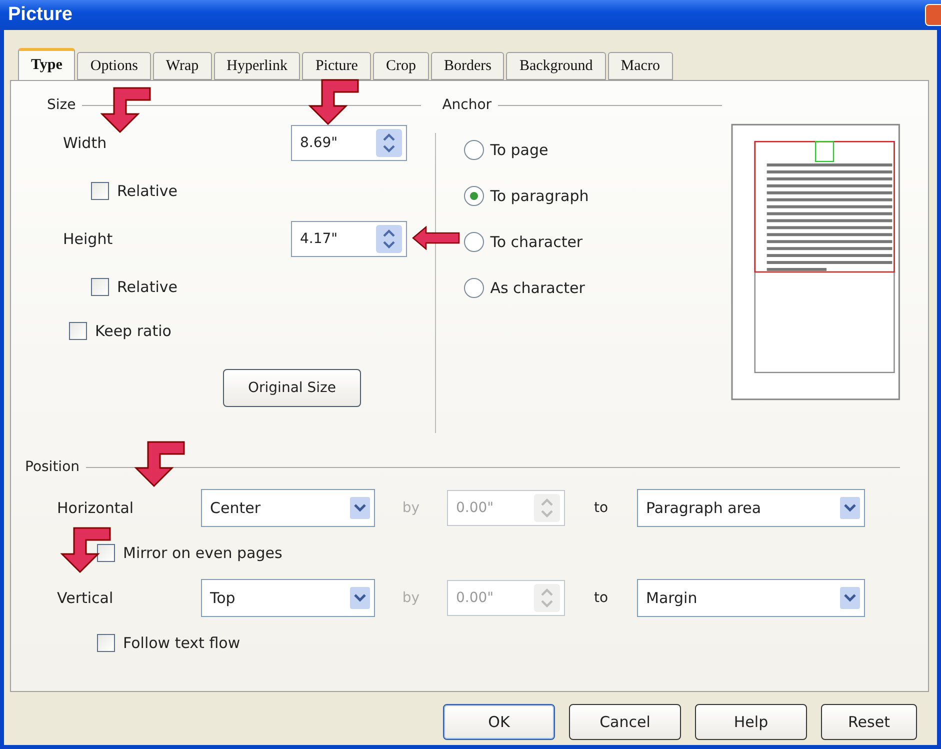  What do you see at coordinates (751, 508) in the screenshot?
I see `dropdown: Paragraph area` at bounding box center [751, 508].